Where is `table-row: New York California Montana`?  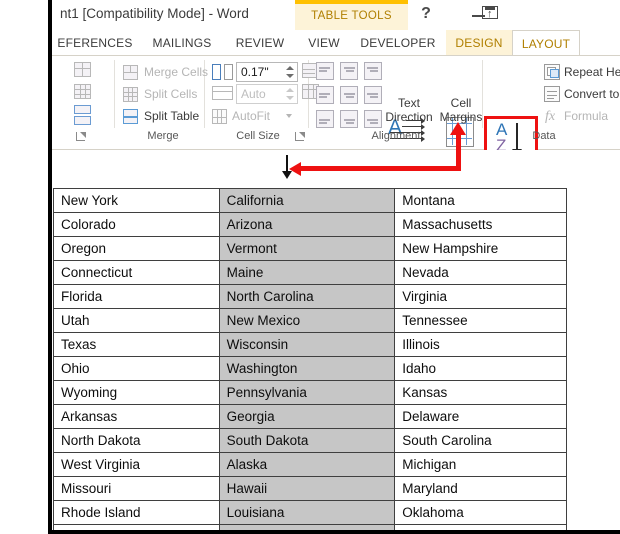 table-row: New York California Montana is located at coordinates (310, 200).